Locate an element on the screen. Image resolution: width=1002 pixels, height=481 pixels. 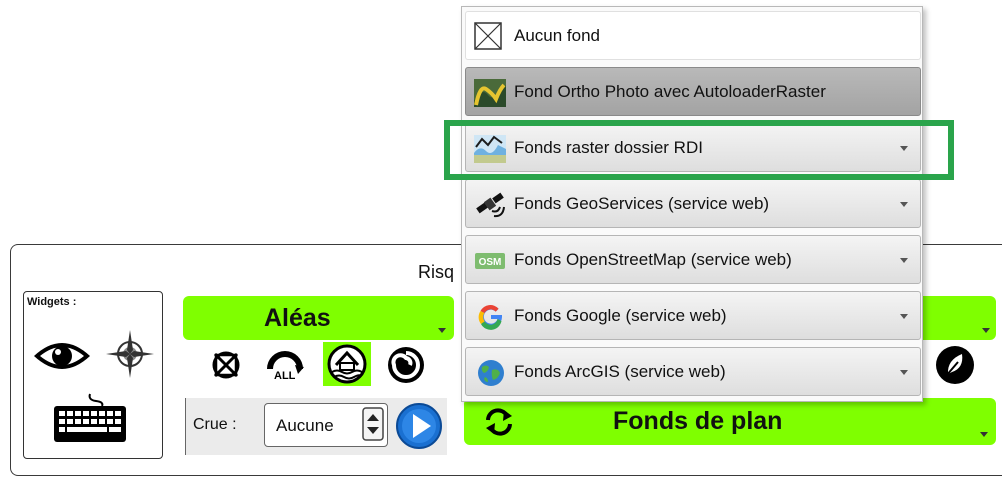
aleas-button: Aléas is located at coordinates (318, 318).